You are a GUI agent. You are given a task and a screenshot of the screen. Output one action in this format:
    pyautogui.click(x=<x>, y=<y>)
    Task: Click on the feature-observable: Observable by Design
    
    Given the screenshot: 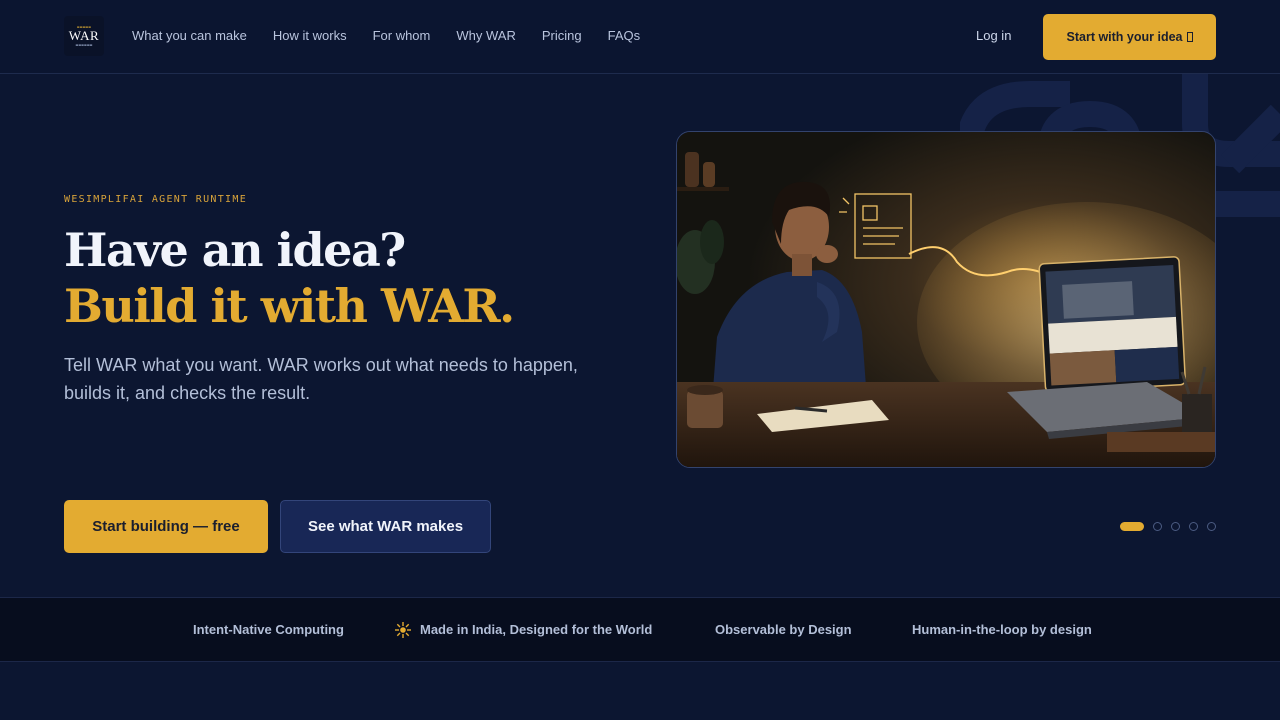 What is the action you would take?
    pyautogui.click(x=783, y=629)
    